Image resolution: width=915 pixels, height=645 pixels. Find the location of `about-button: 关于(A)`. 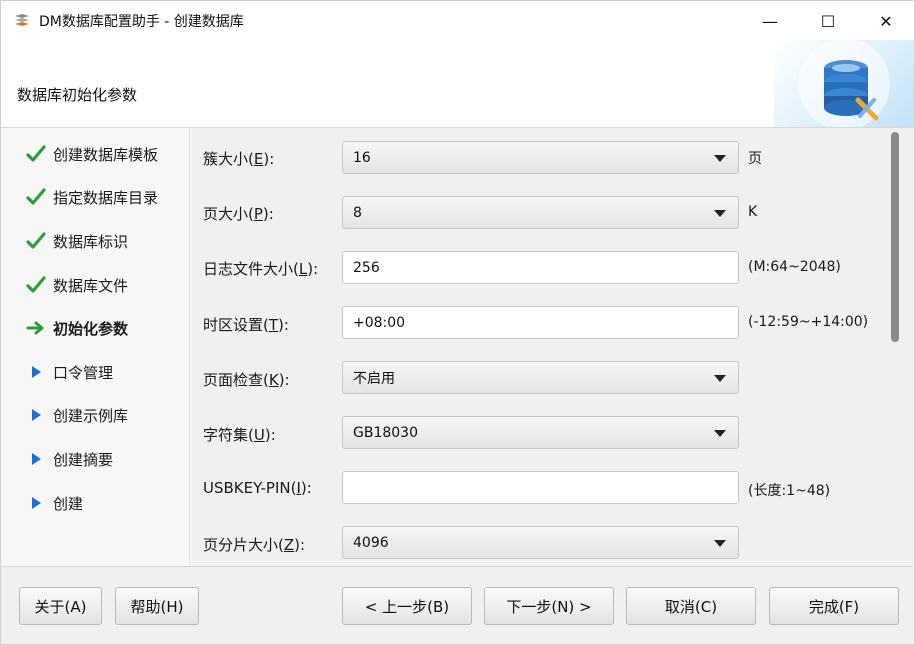

about-button: 关于(A) is located at coordinates (60, 606).